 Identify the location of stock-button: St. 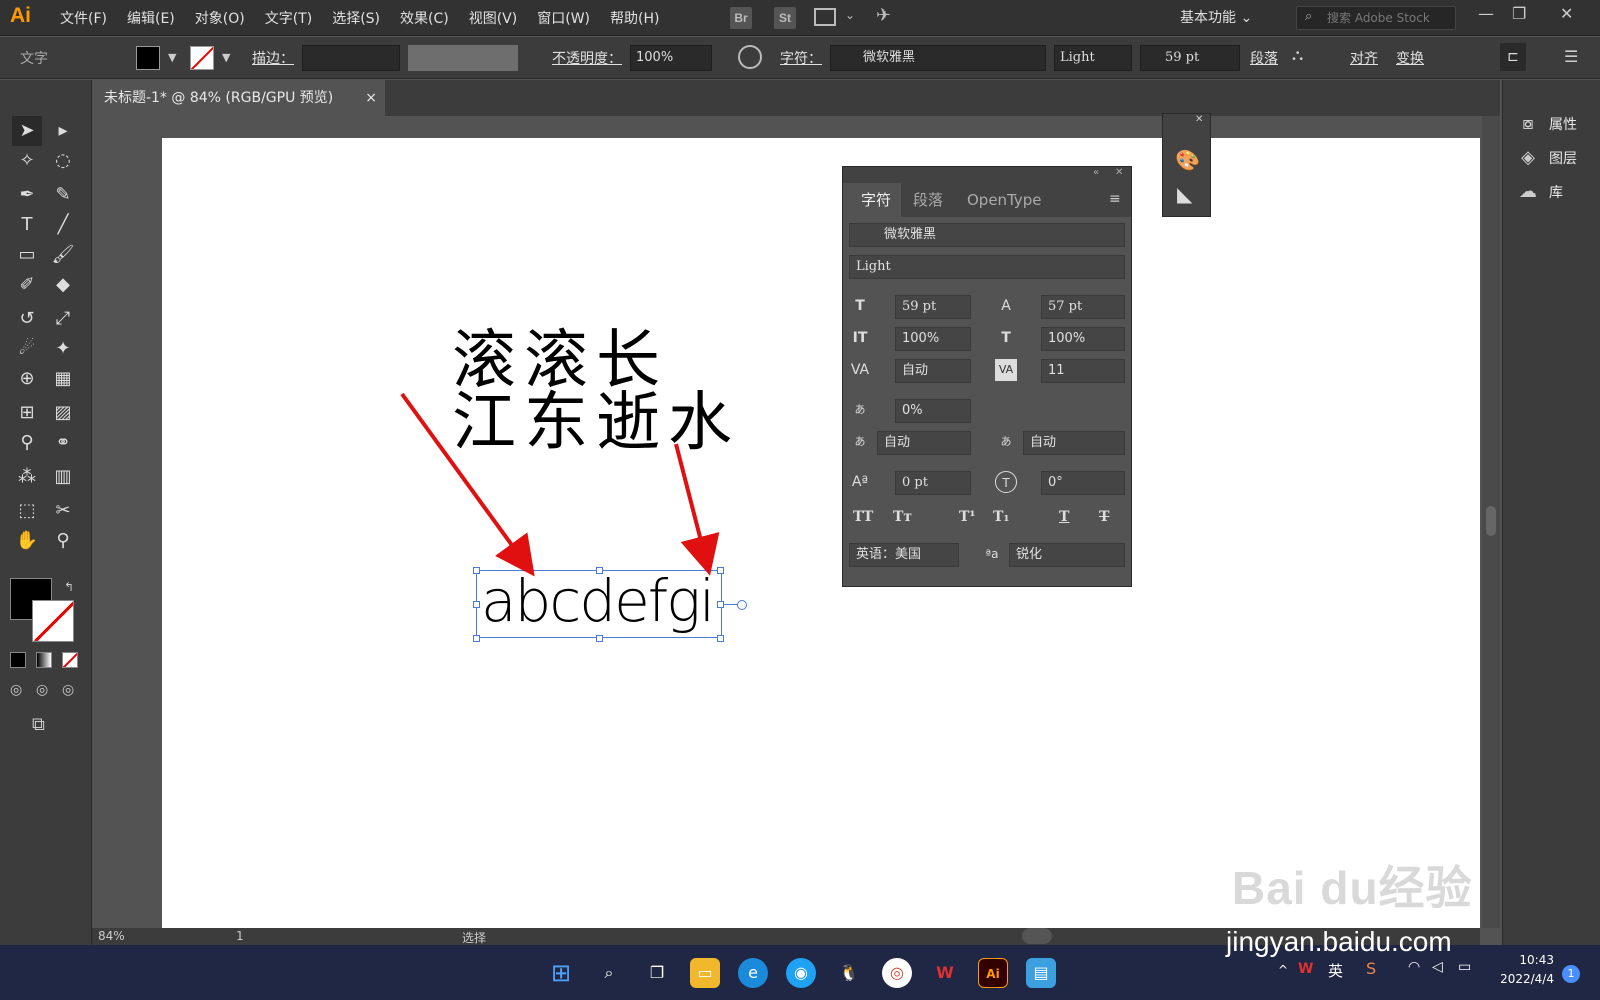
(785, 18).